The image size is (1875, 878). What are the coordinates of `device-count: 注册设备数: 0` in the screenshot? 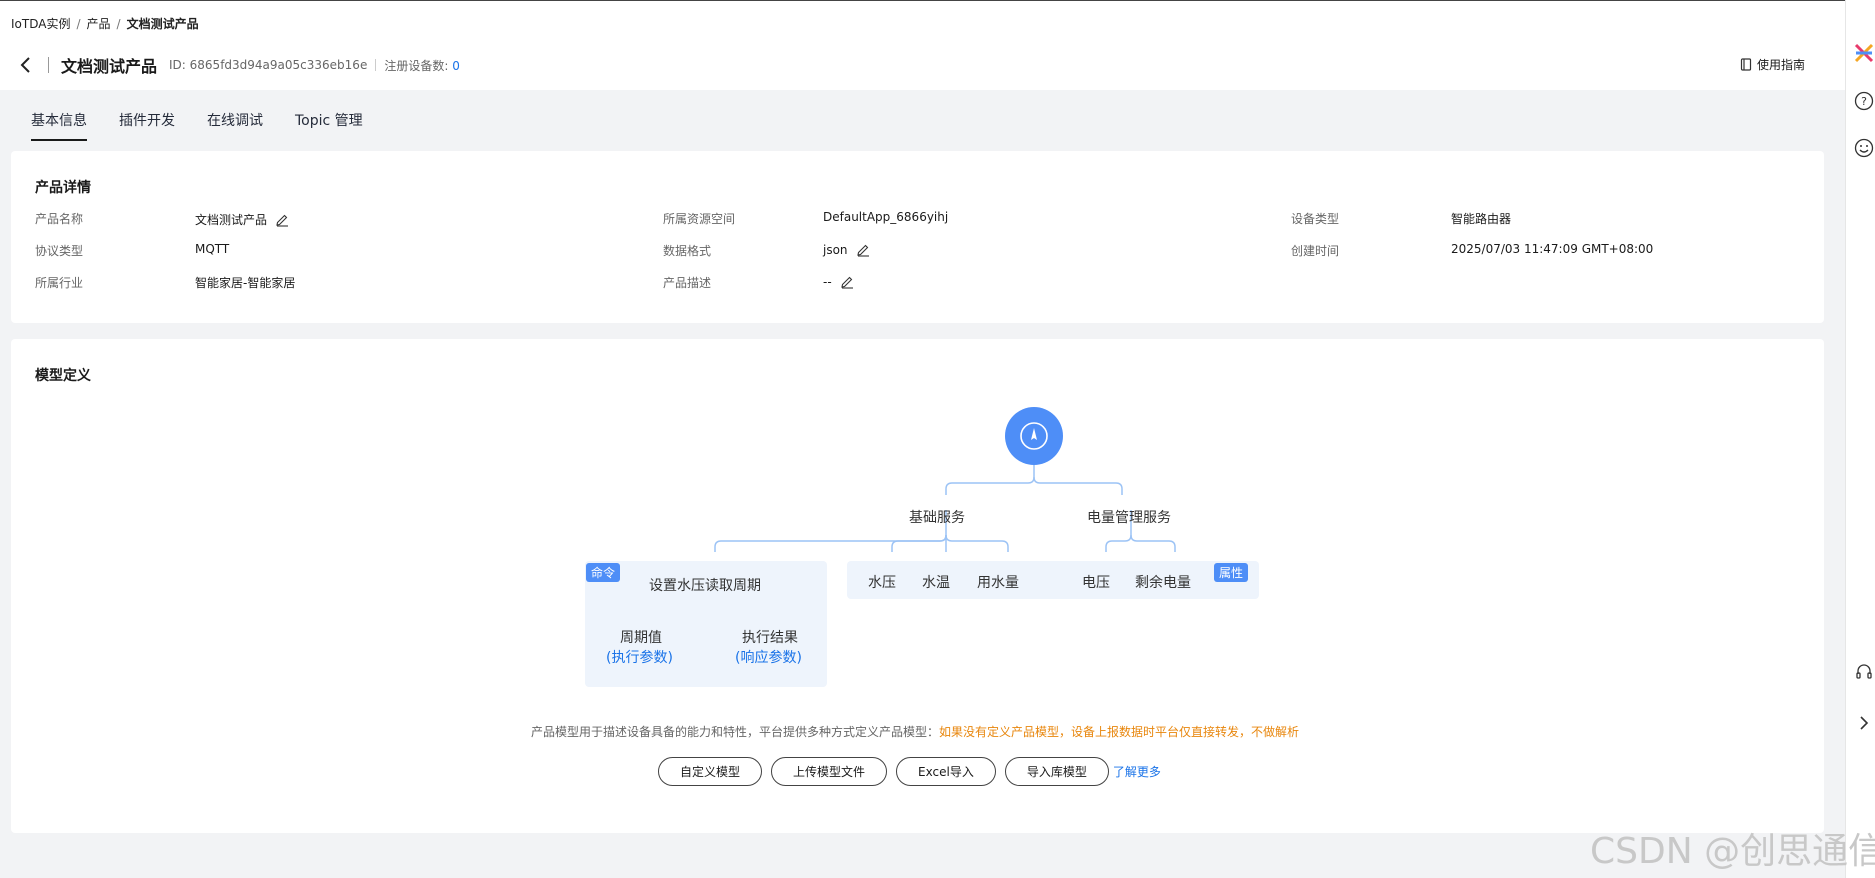 It's located at (422, 65).